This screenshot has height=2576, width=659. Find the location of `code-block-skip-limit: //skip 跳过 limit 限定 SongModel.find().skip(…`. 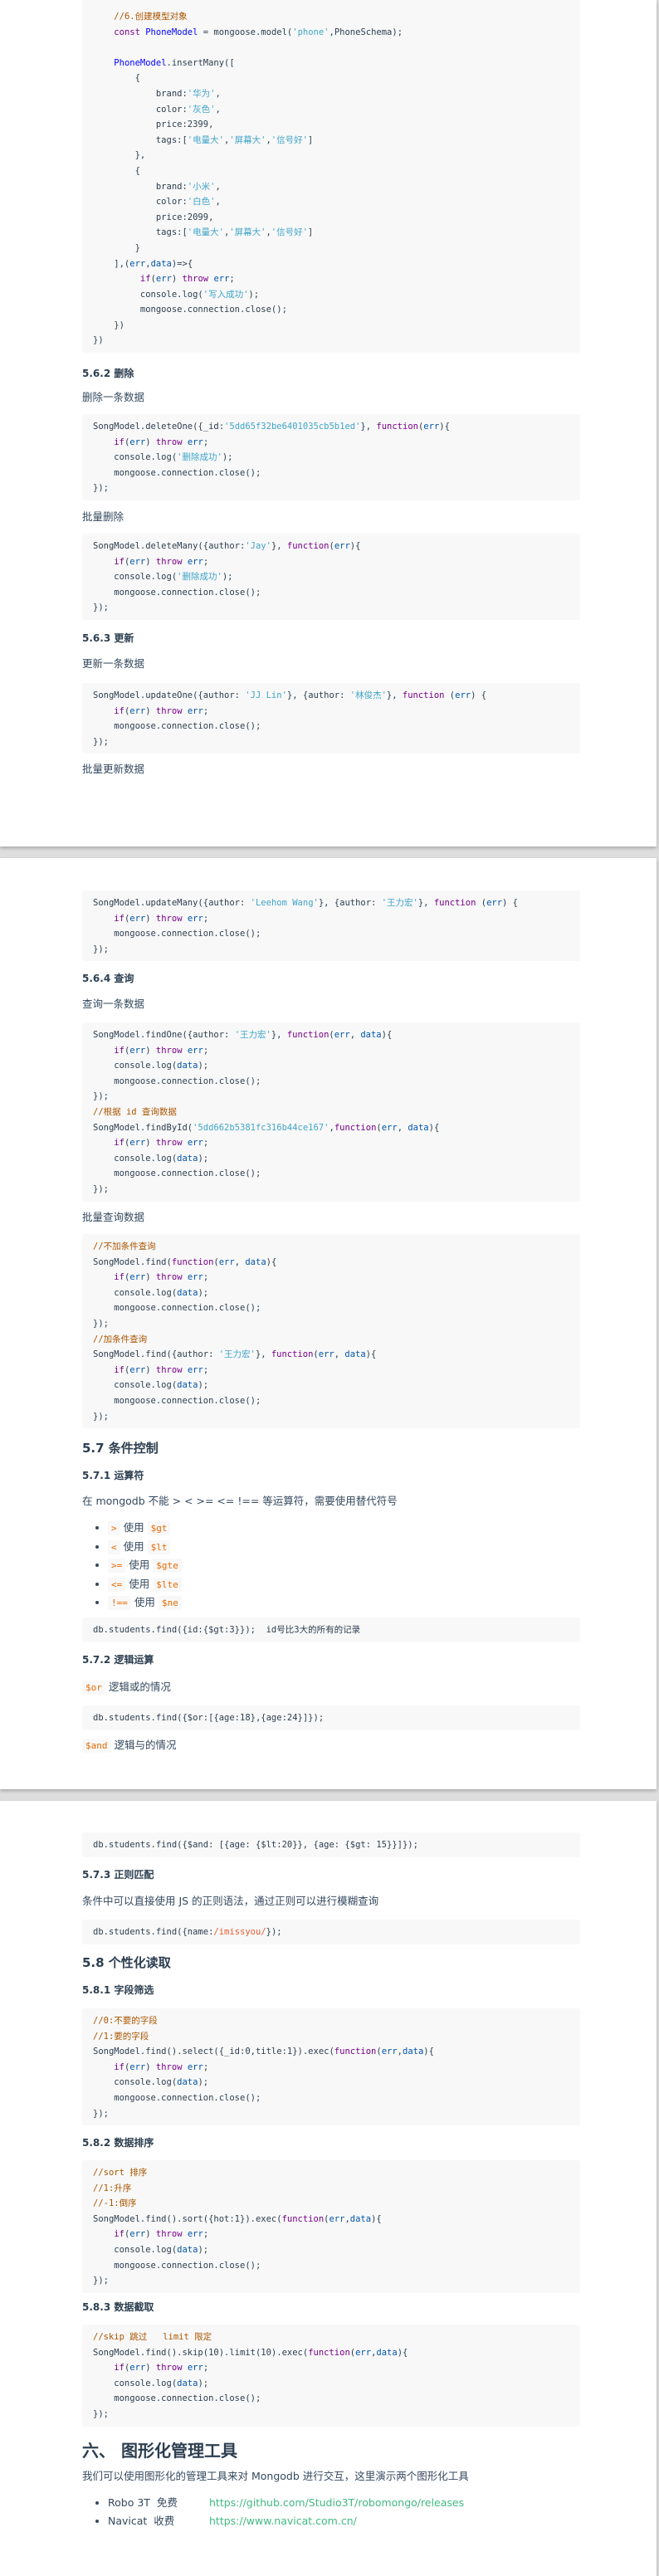

code-block-skip-limit: //skip 跳过 limit 限定 SongModel.find().skip(… is located at coordinates (331, 2376).